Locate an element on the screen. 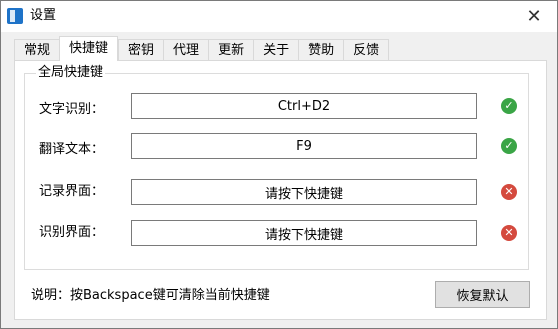 This screenshot has height=329, width=558. app-icon is located at coordinates (15, 16).